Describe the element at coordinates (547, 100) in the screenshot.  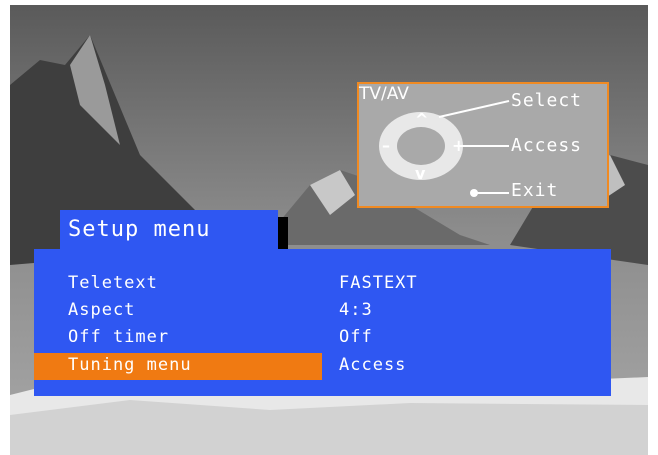
I see `select-label: Select` at that location.